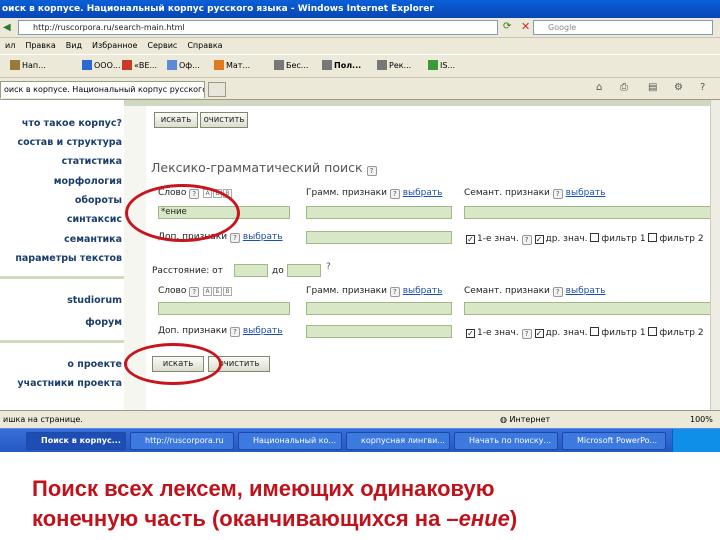 This screenshot has height=540, width=720. Describe the element at coordinates (696, 440) in the screenshot. I see `system-tray` at that location.